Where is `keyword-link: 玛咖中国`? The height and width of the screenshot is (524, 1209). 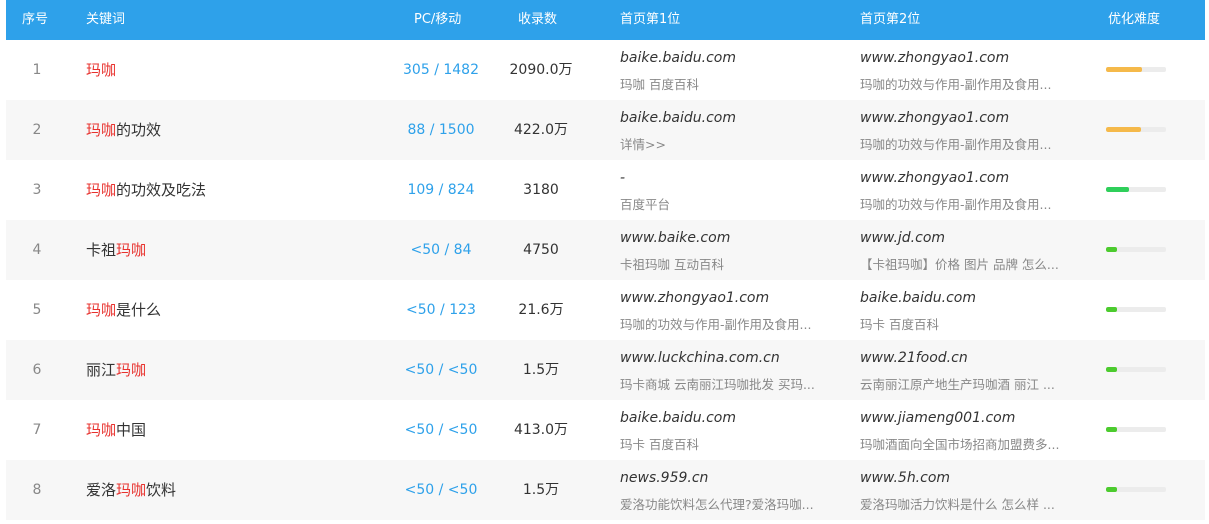
keyword-link: 玛咖中国 is located at coordinates (116, 430).